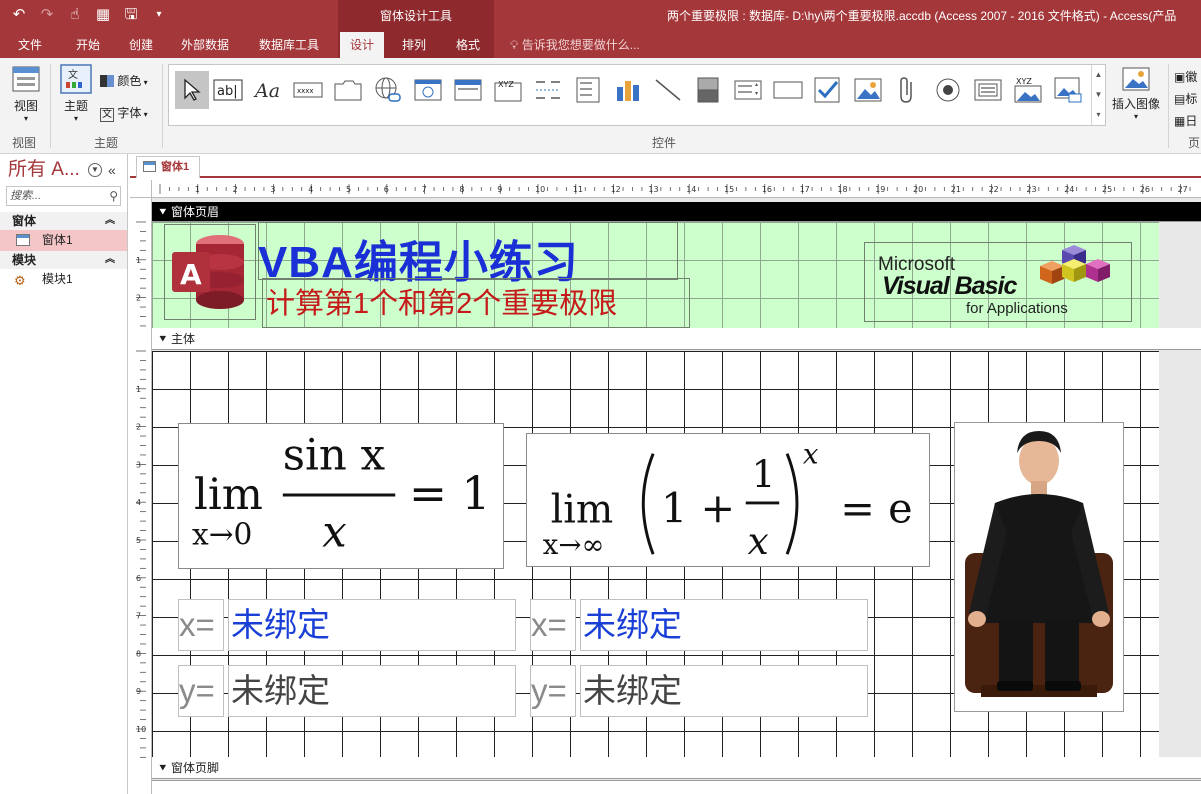 The height and width of the screenshot is (794, 1201). I want to click on form-footer-bar: ⯆ 窗体页脚, so click(676, 768).